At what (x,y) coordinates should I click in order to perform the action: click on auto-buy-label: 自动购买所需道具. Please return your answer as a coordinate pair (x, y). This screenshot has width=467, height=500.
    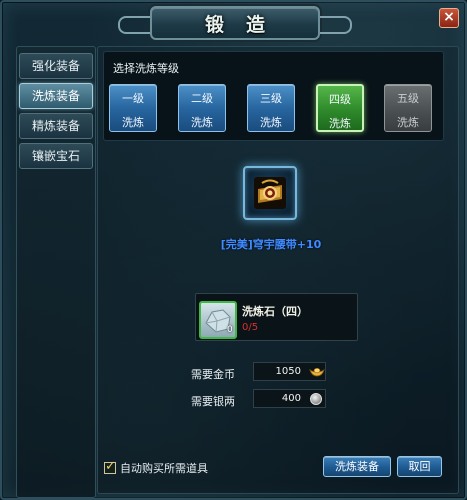
    Looking at the image, I should click on (164, 468).